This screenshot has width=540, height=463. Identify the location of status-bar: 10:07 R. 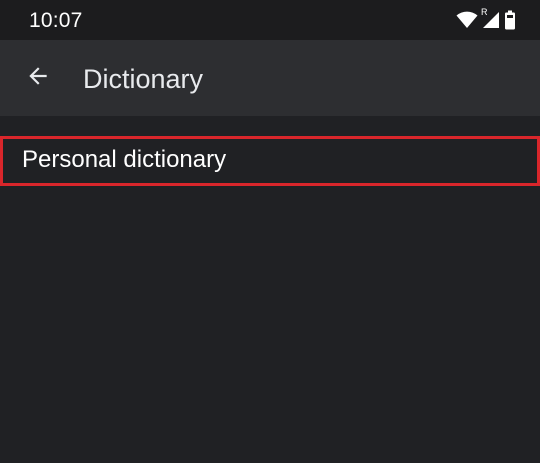
(270, 20).